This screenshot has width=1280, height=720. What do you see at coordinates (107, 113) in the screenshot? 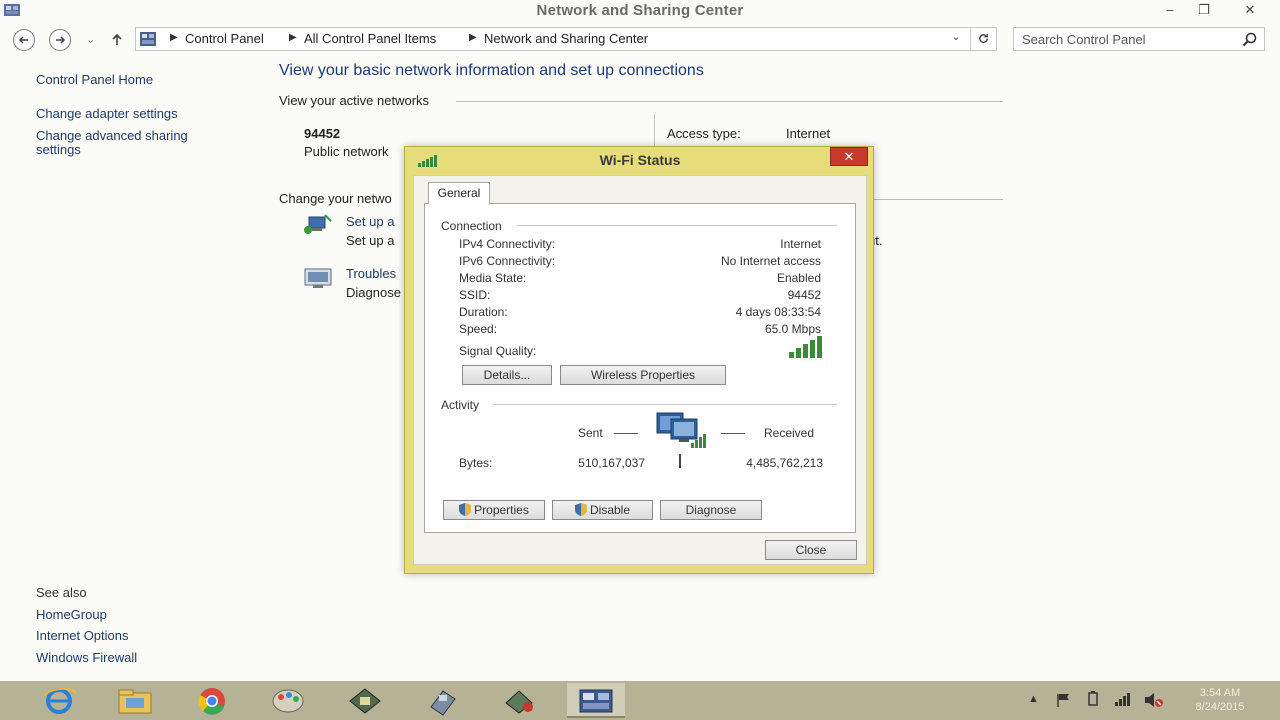
I see `change-adapter-settings-link: Change adapter settings` at bounding box center [107, 113].